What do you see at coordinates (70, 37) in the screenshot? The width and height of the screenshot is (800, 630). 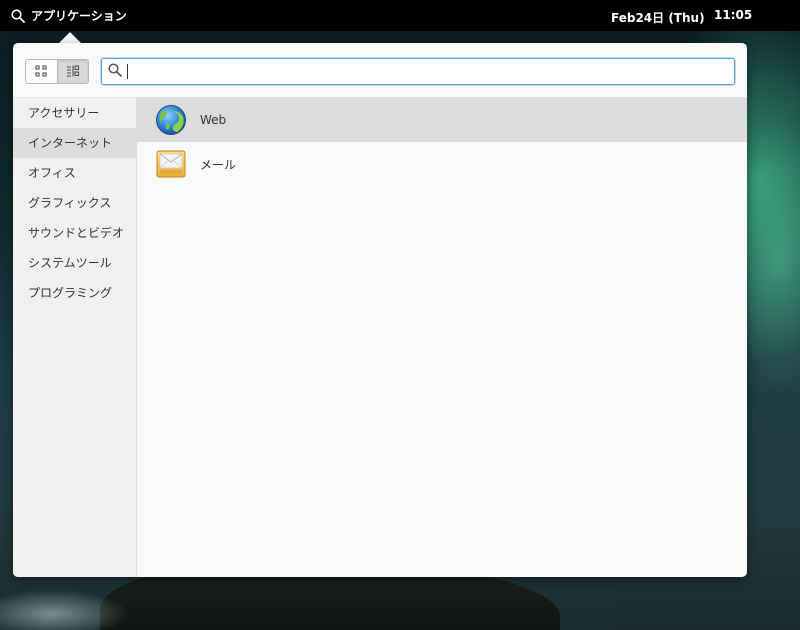 I see `popover-arrow` at bounding box center [70, 37].